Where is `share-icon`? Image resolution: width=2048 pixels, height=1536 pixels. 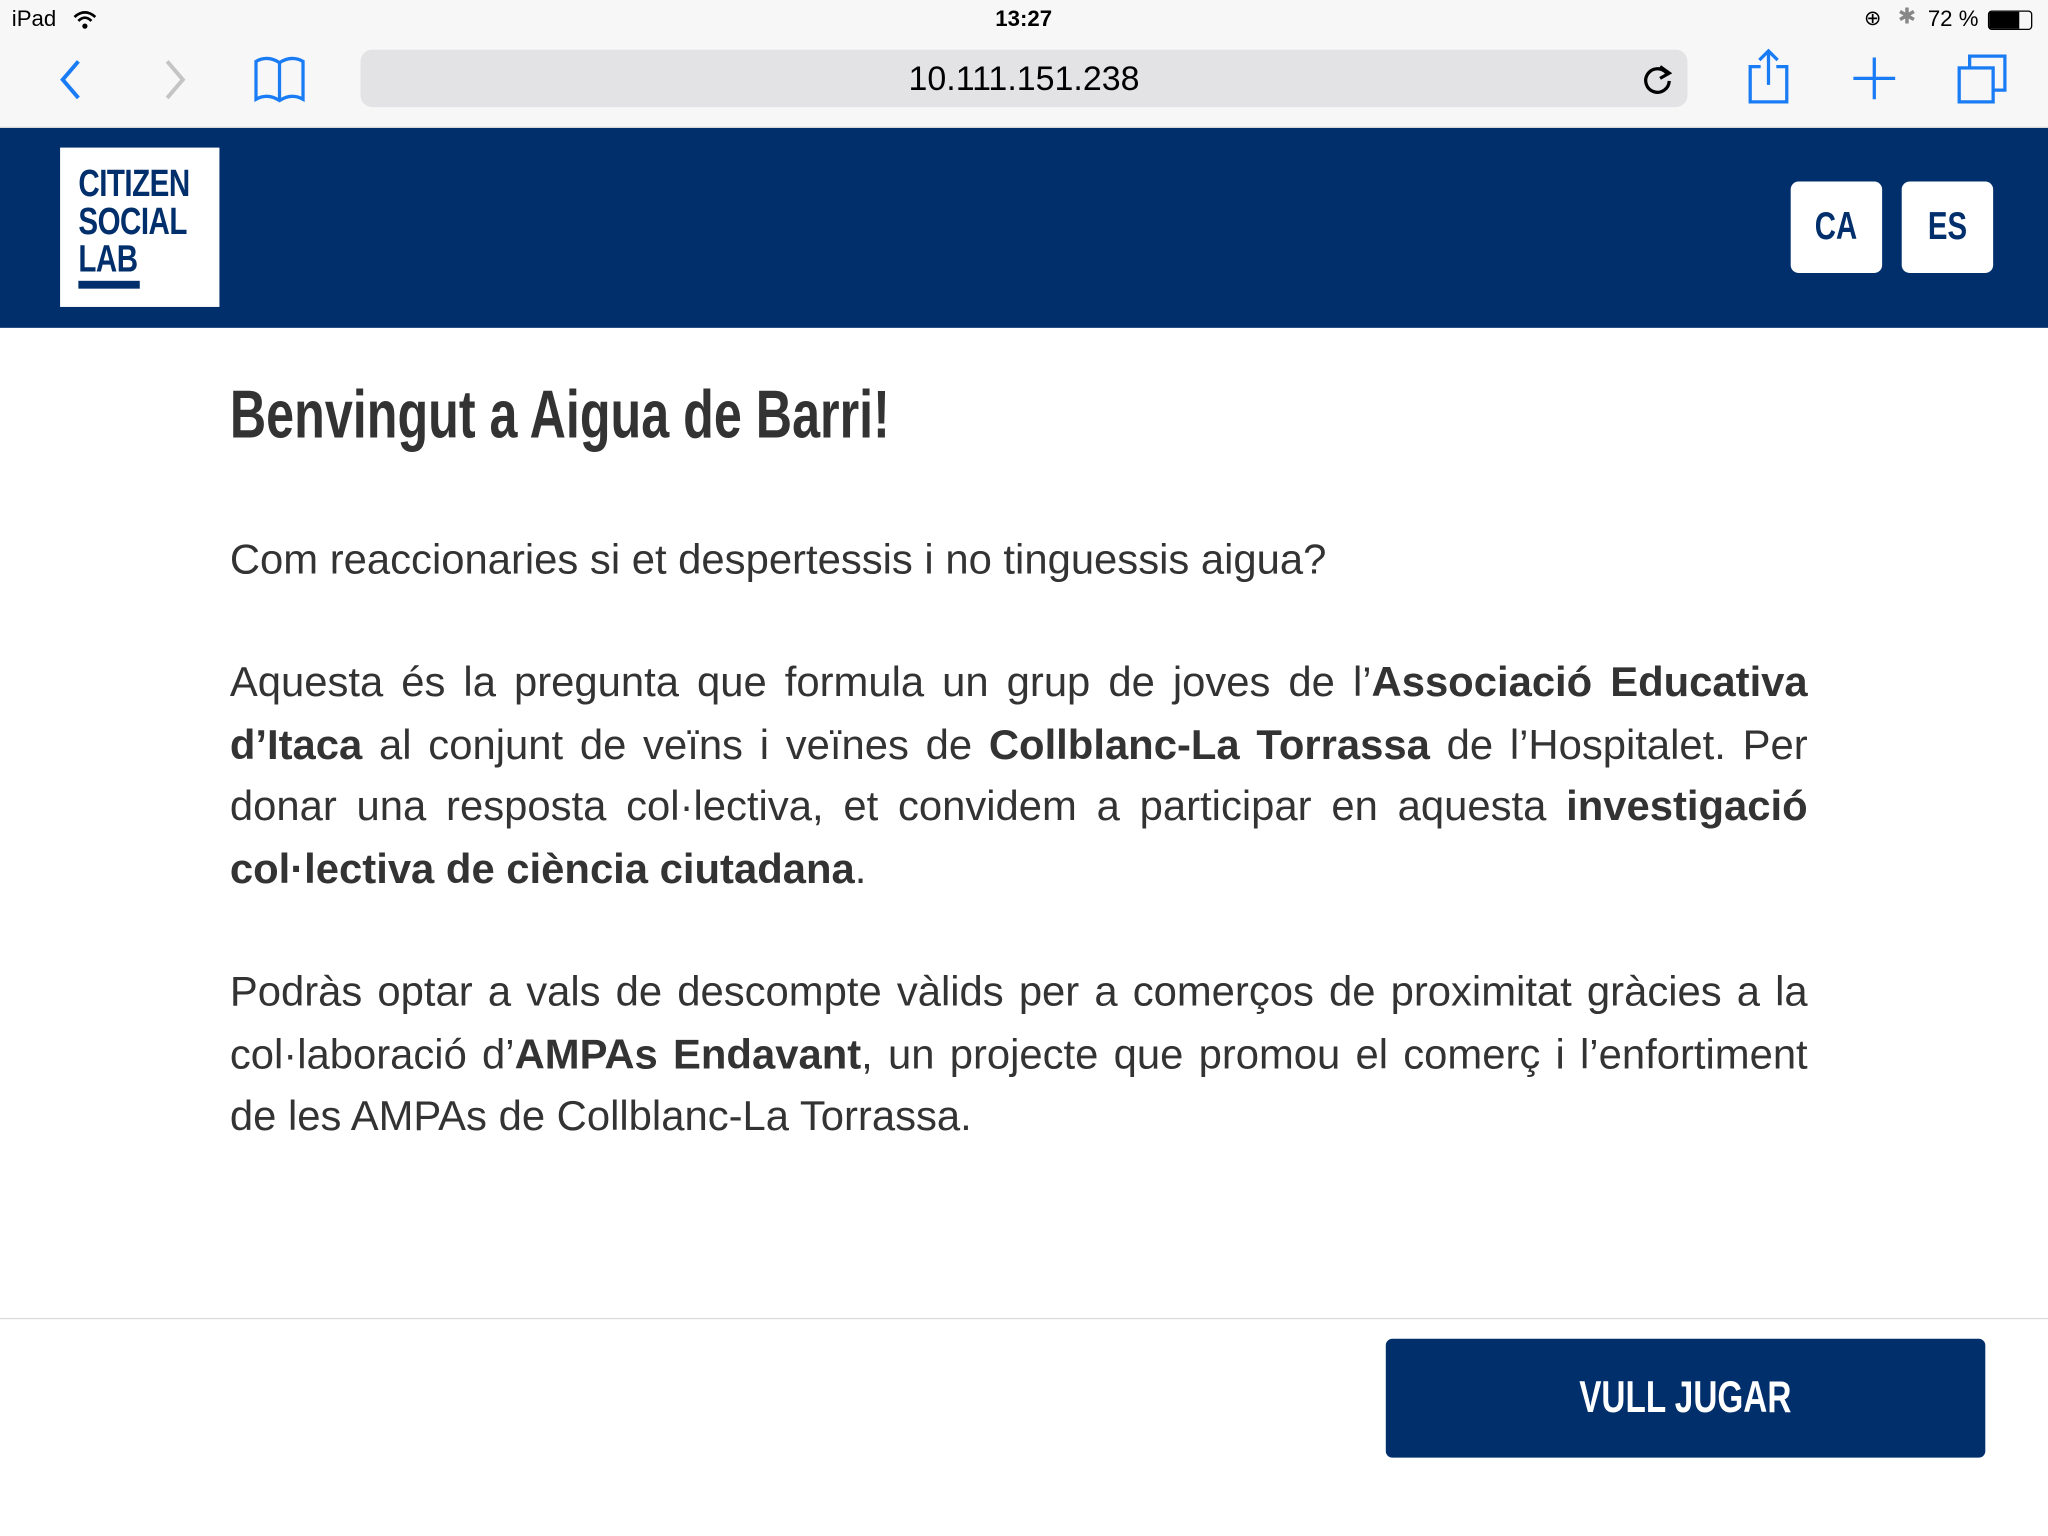
share-icon is located at coordinates (1768, 76).